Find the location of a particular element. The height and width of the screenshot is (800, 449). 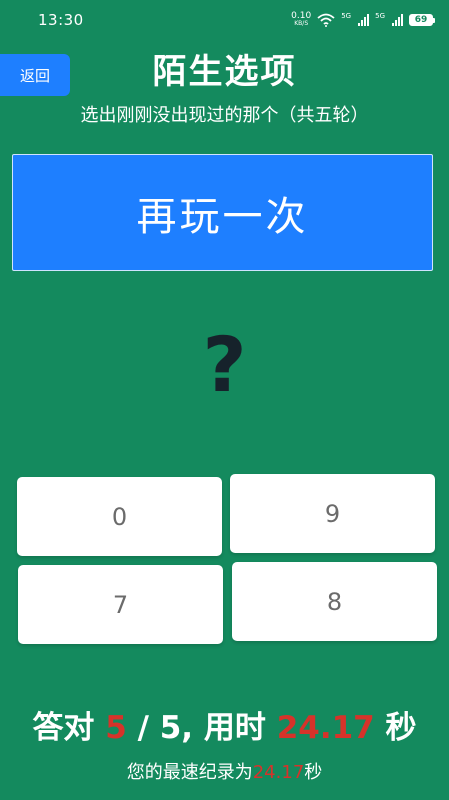

record-unit: 秒 is located at coordinates (313, 772).